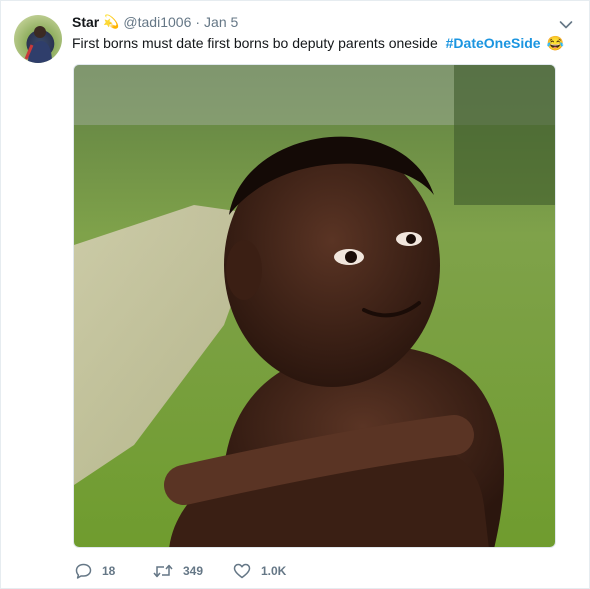  I want to click on avatar, so click(38, 39).